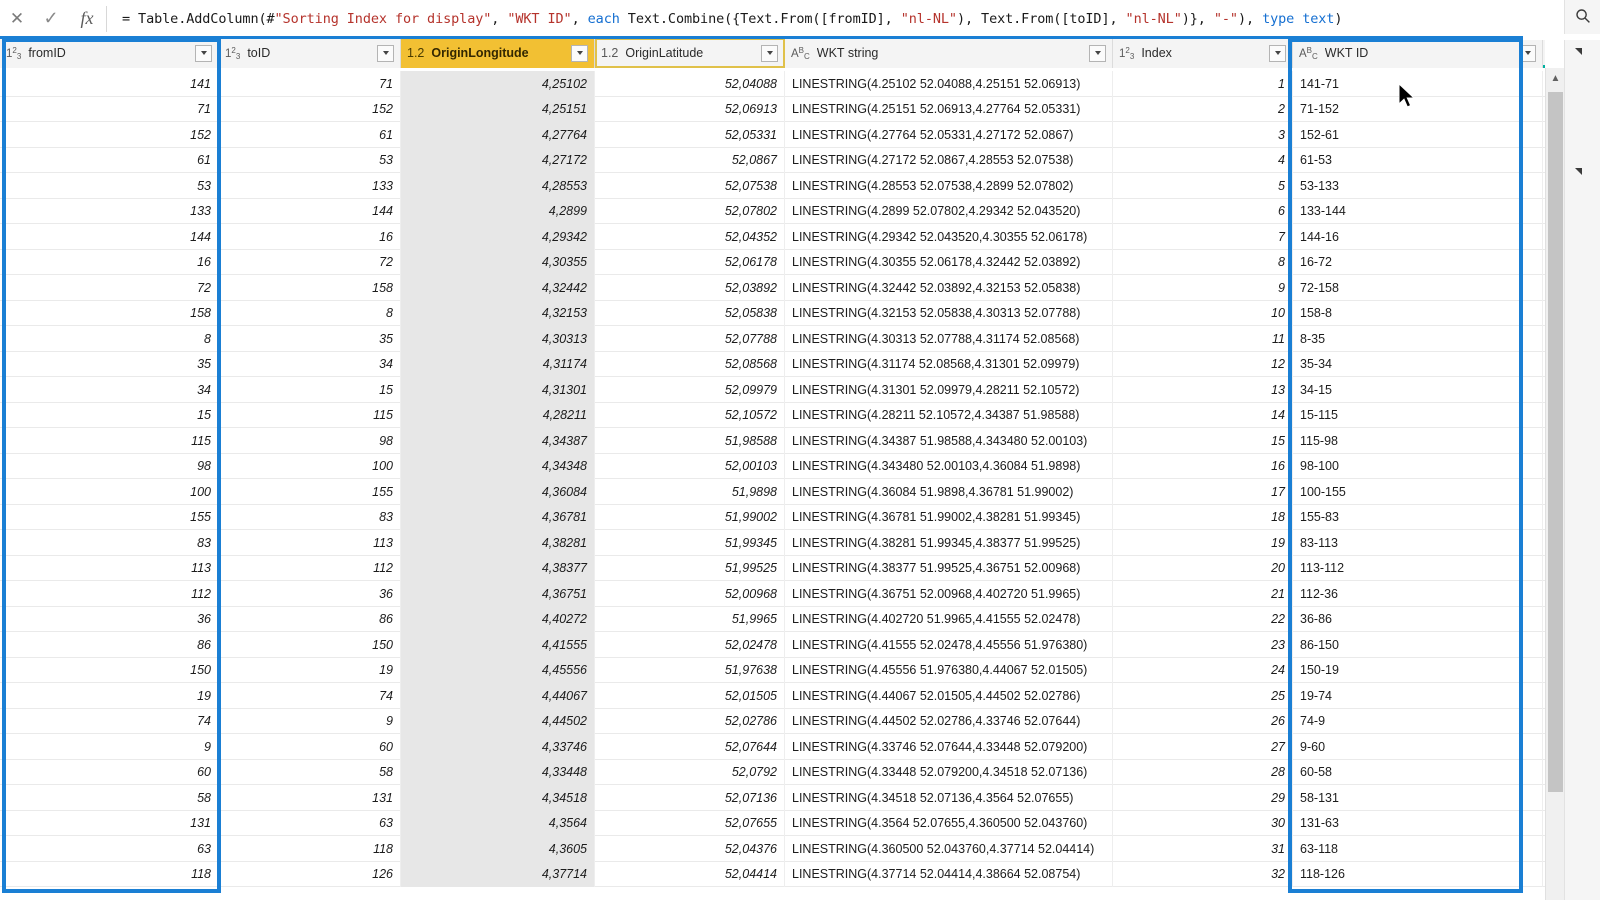  Describe the element at coordinates (949, 53) in the screenshot. I see `column-header-wkt-string: ABC WKT string` at that location.